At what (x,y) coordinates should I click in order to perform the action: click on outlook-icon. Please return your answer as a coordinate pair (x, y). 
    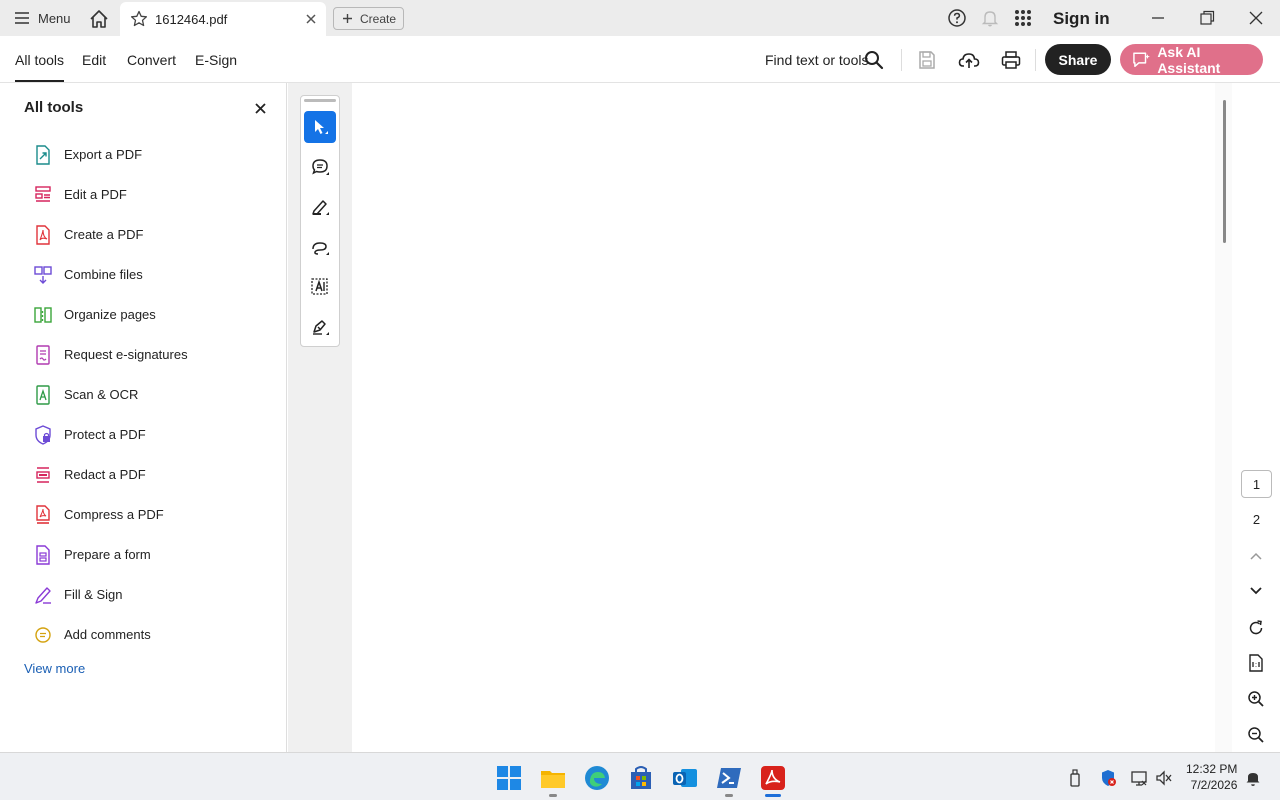
    Looking at the image, I should click on (685, 778).